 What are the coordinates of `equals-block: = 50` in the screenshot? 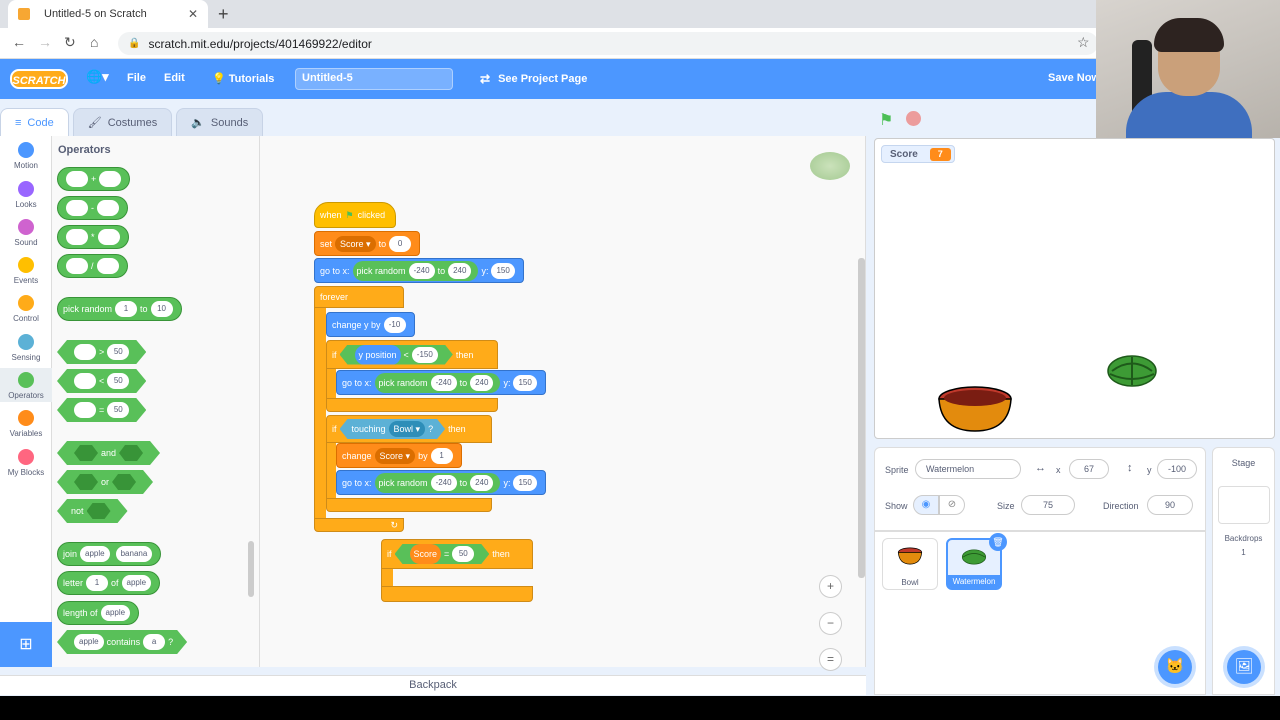 It's located at (101, 410).